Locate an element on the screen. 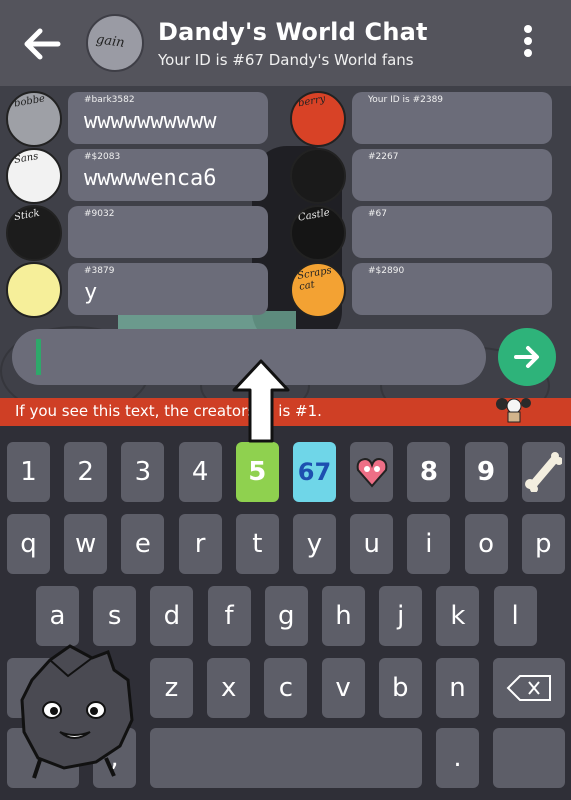 The image size is (571, 800). key-l: l is located at coordinates (515, 616).